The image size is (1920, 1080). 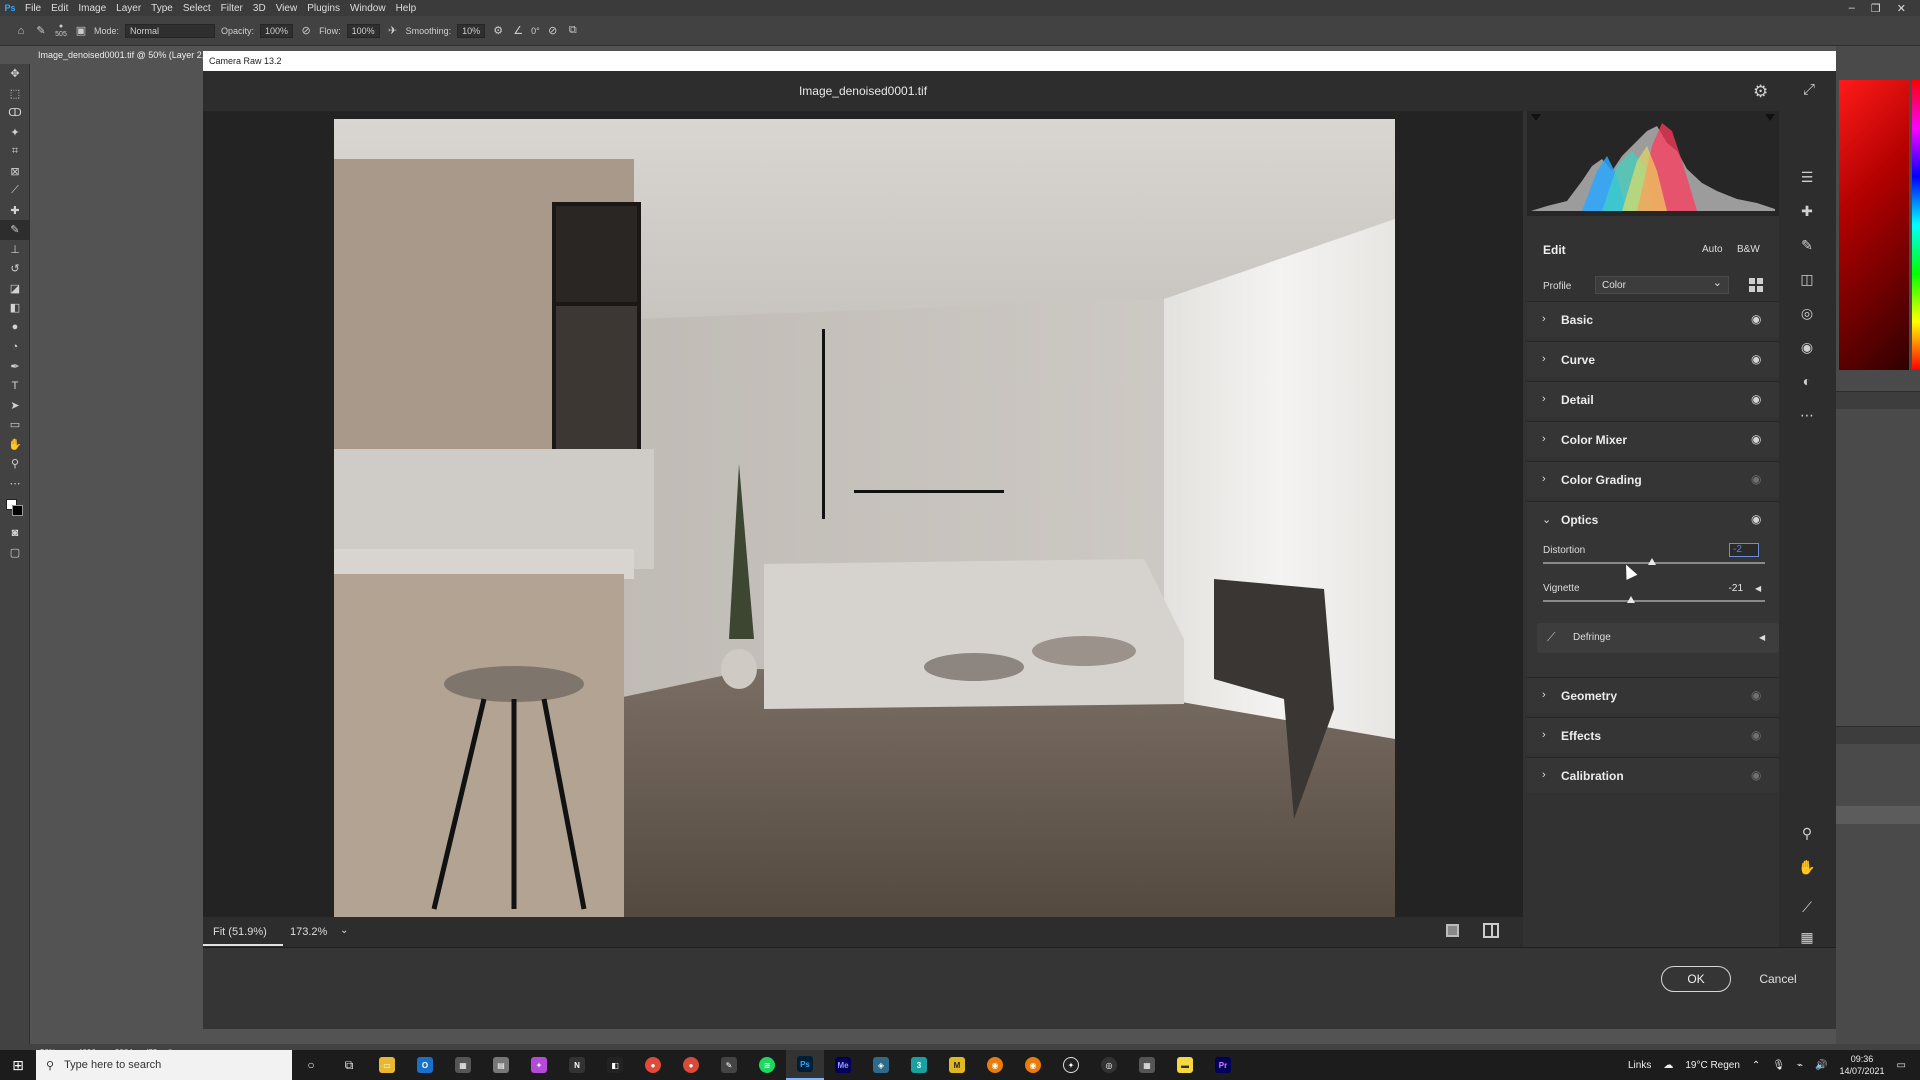 I want to click on app-icon: ◧, so click(x=615, y=1065).